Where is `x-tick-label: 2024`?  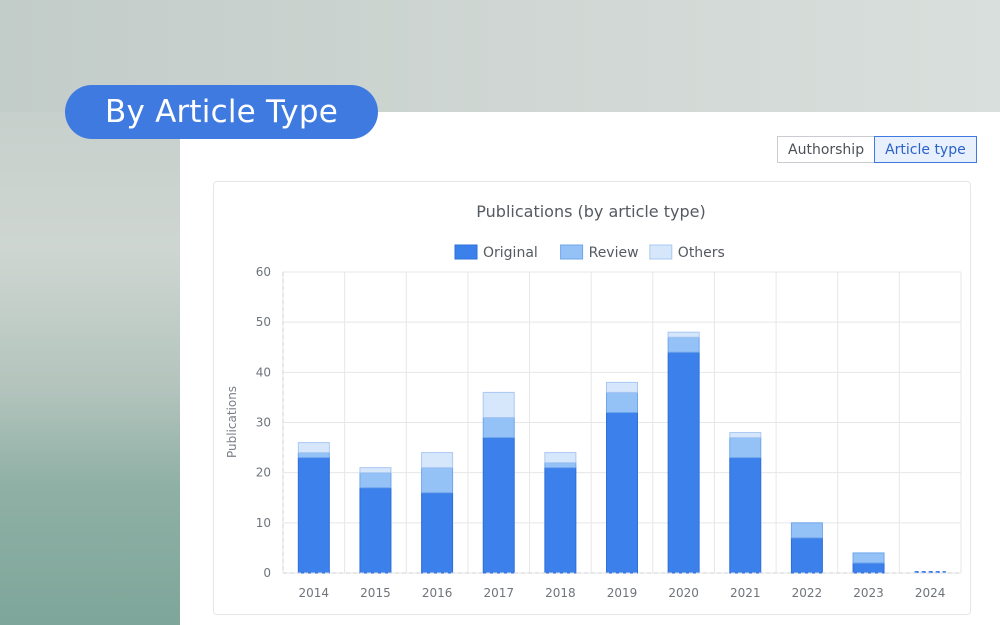 x-tick-label: 2024 is located at coordinates (930, 593).